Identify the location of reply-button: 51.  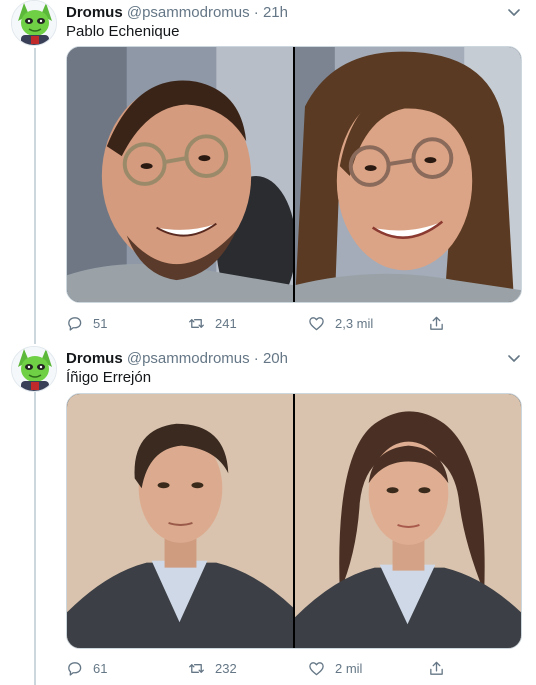
(86, 323).